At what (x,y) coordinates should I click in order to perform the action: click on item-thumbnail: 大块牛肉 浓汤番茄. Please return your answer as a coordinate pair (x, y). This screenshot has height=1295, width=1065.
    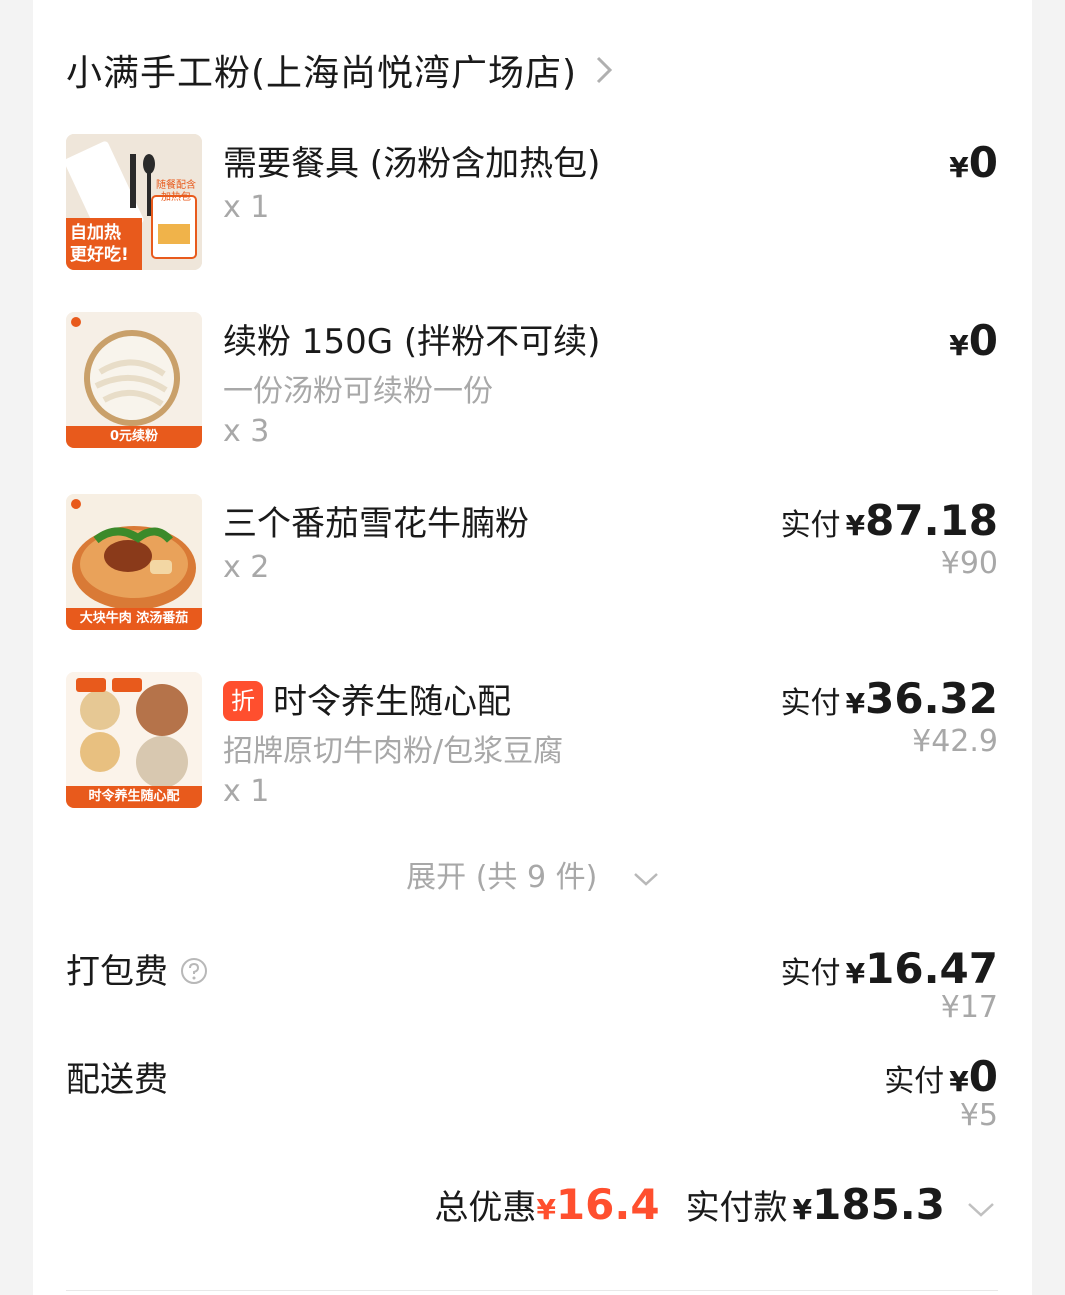
    Looking at the image, I should click on (134, 562).